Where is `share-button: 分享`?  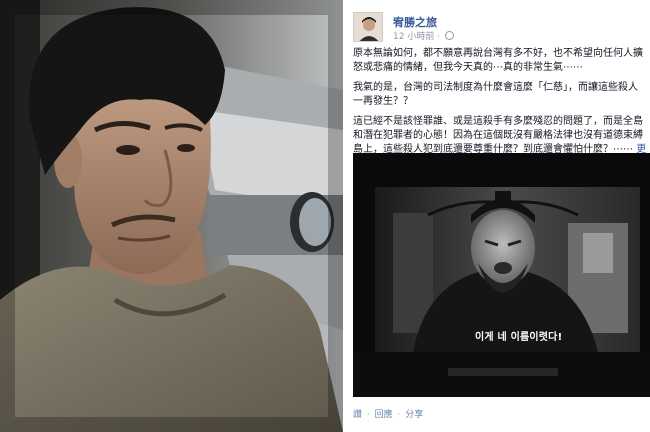
share-button: 分享 is located at coordinates (414, 415).